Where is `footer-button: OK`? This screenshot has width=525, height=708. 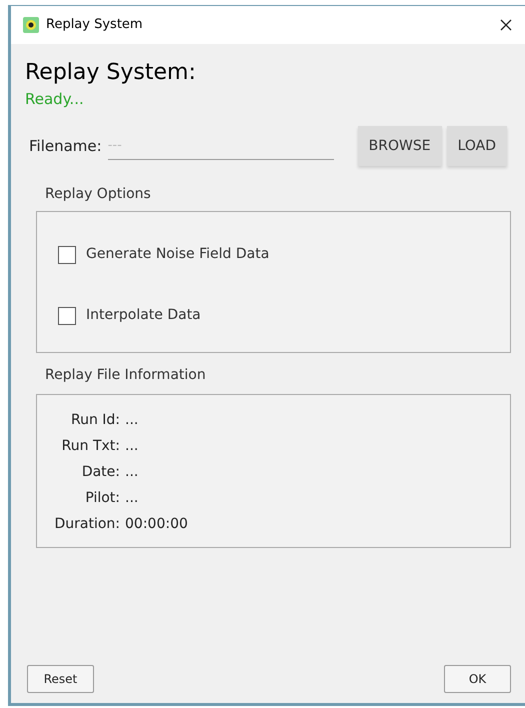 footer-button: OK is located at coordinates (477, 679).